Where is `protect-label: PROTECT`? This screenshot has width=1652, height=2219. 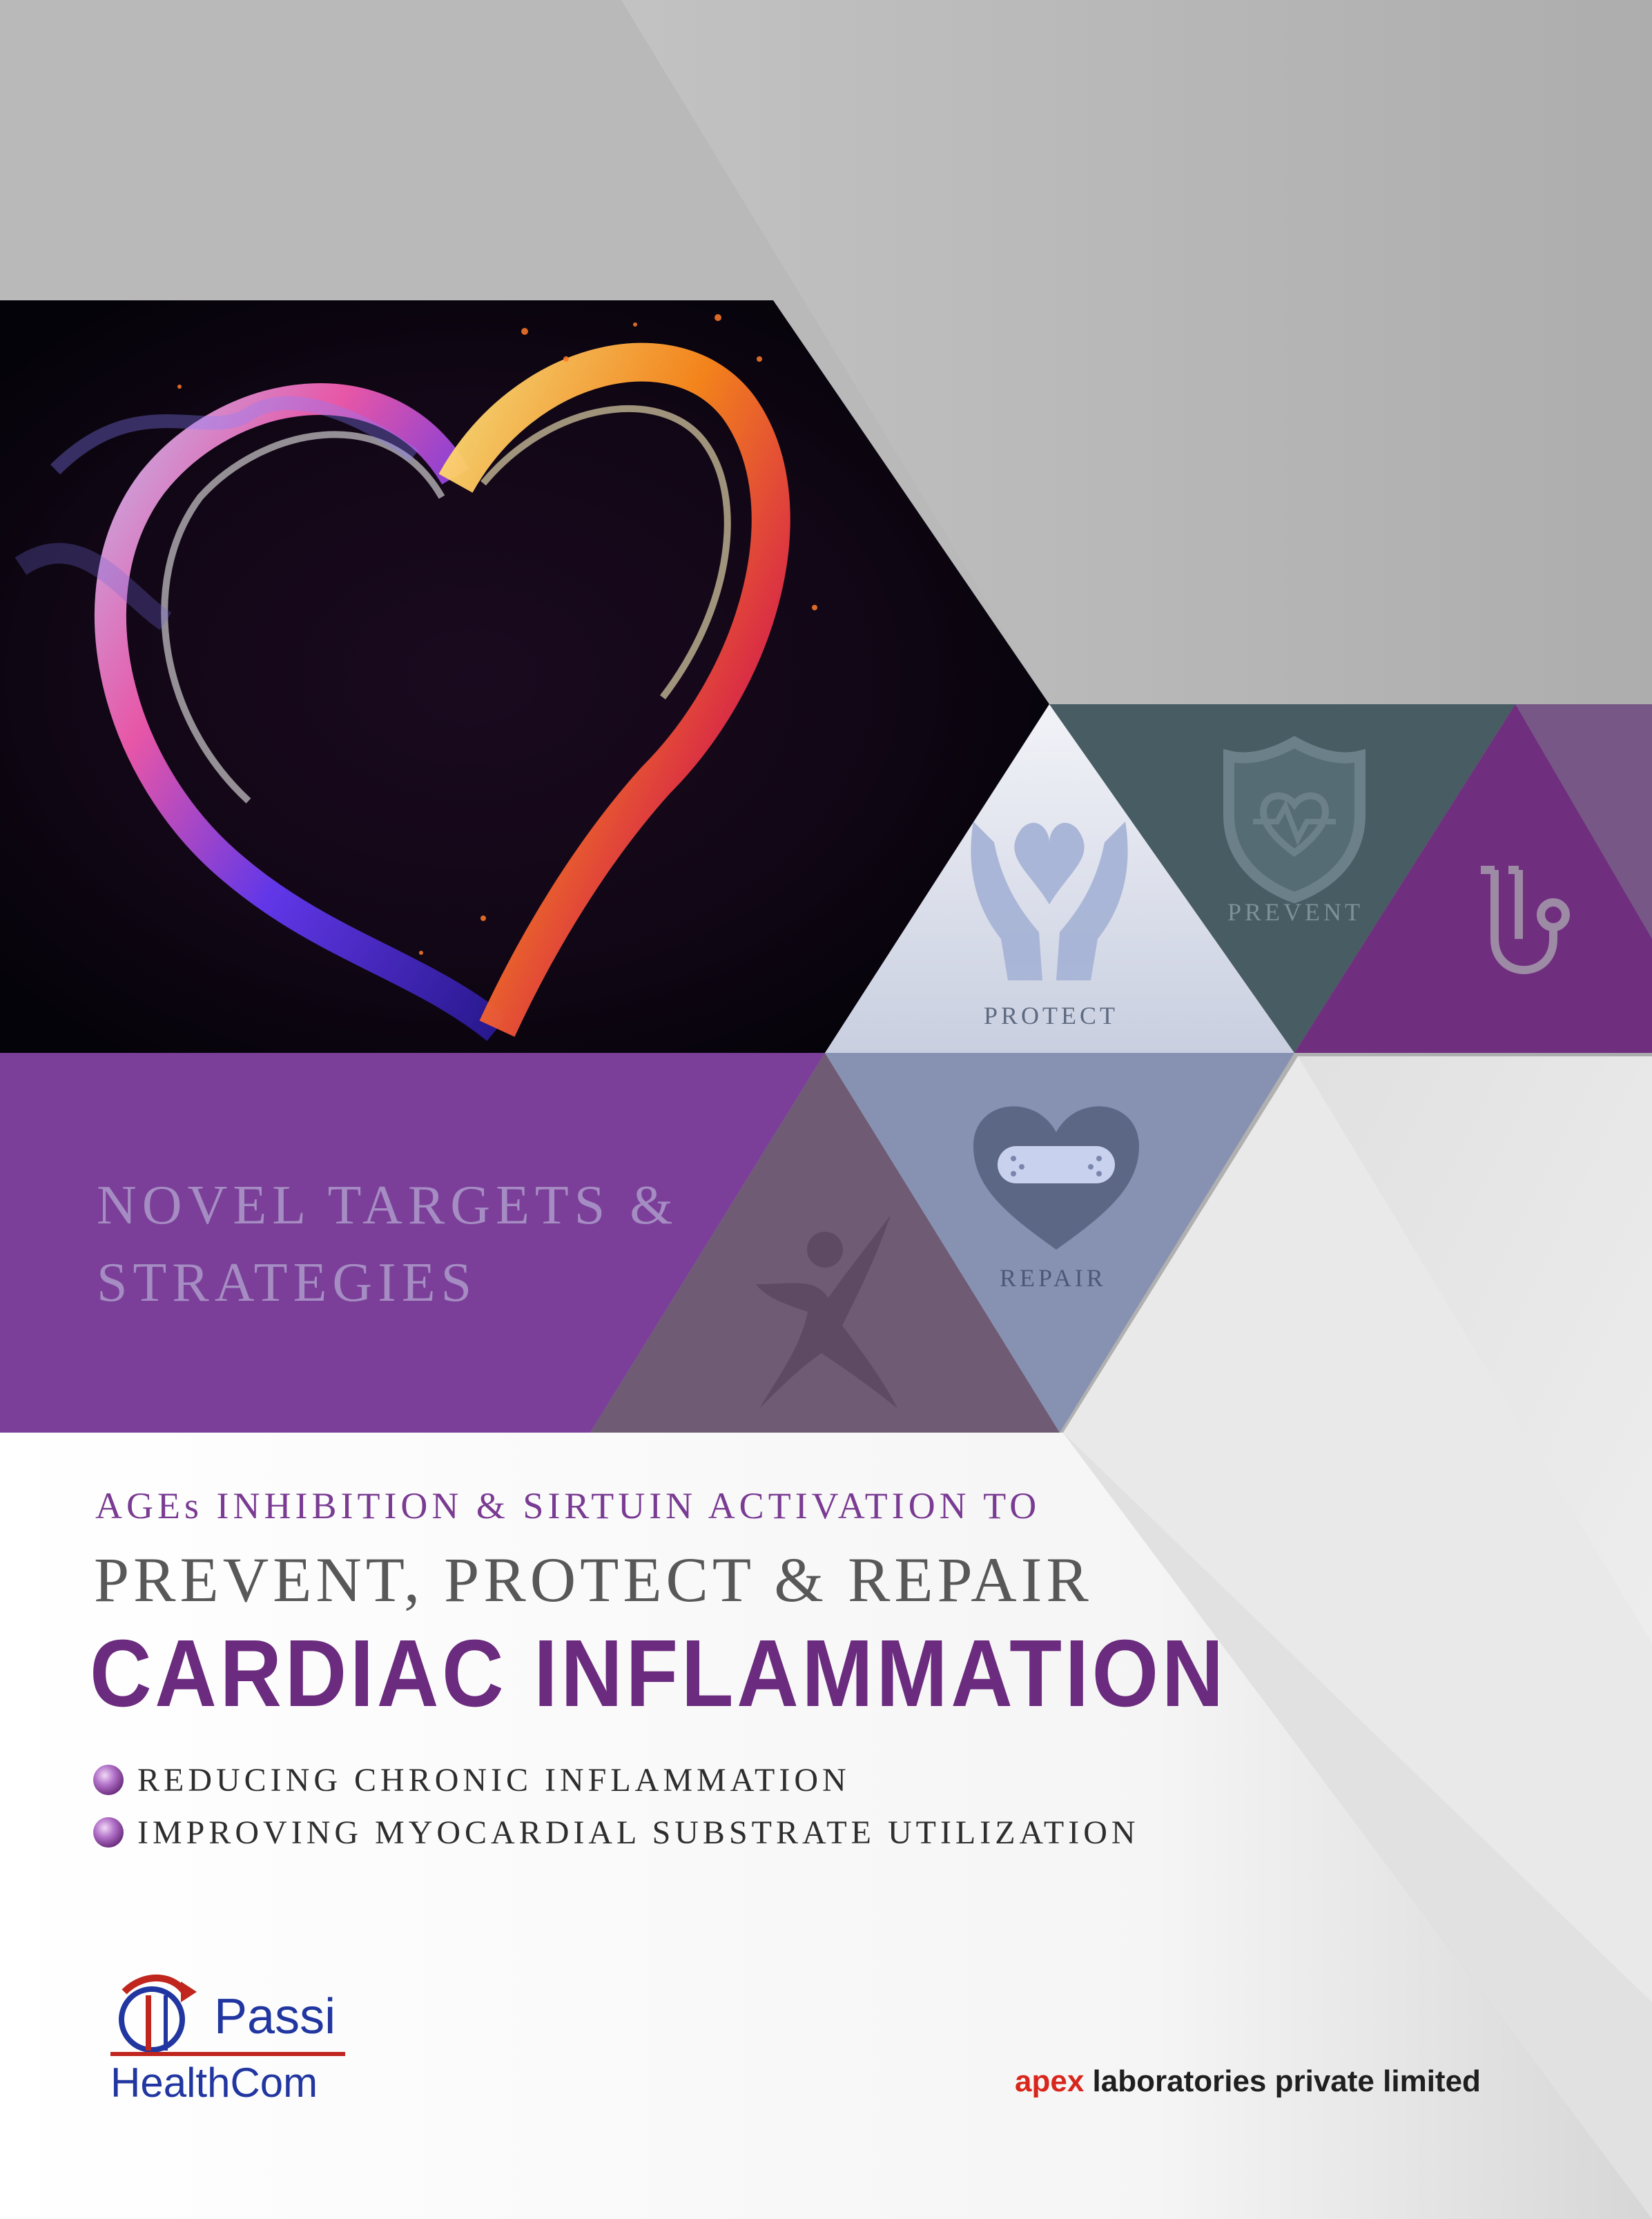 protect-label: PROTECT is located at coordinates (1051, 1015).